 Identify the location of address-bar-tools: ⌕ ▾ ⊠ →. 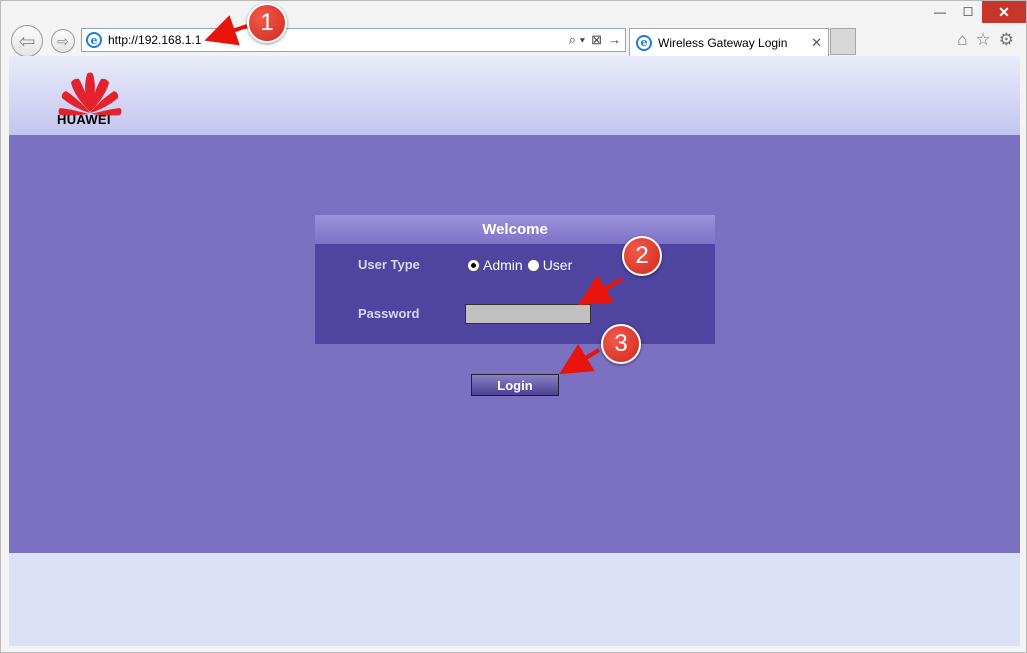
(595, 40).